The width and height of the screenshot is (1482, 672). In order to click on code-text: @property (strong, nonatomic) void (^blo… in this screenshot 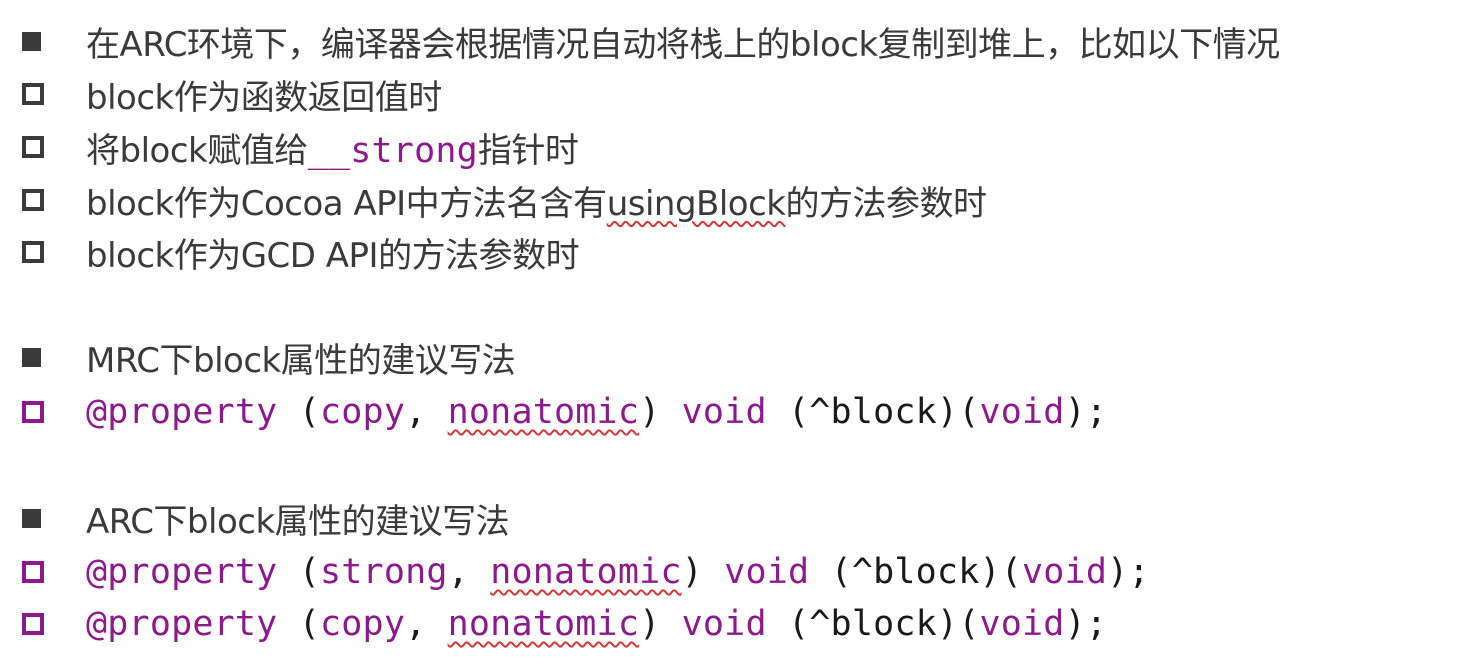, I will do `click(618, 572)`.